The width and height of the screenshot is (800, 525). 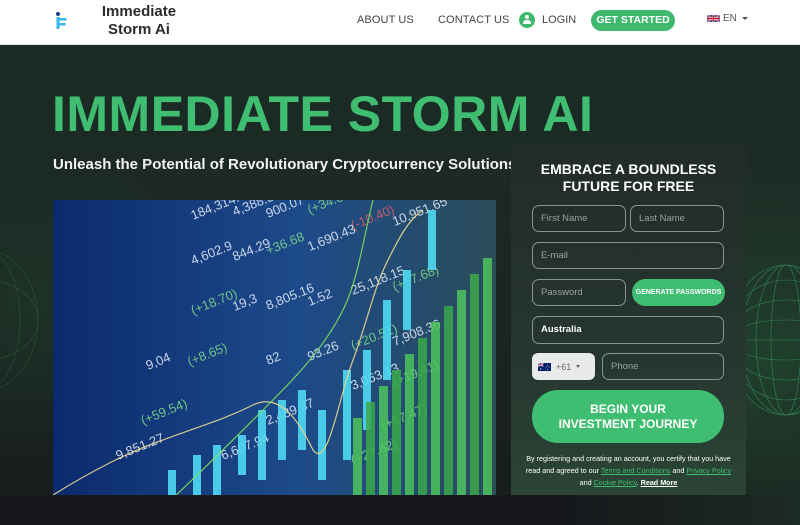 What do you see at coordinates (323, 114) in the screenshot?
I see `hero-title: IMMEDIATE STORM AI` at bounding box center [323, 114].